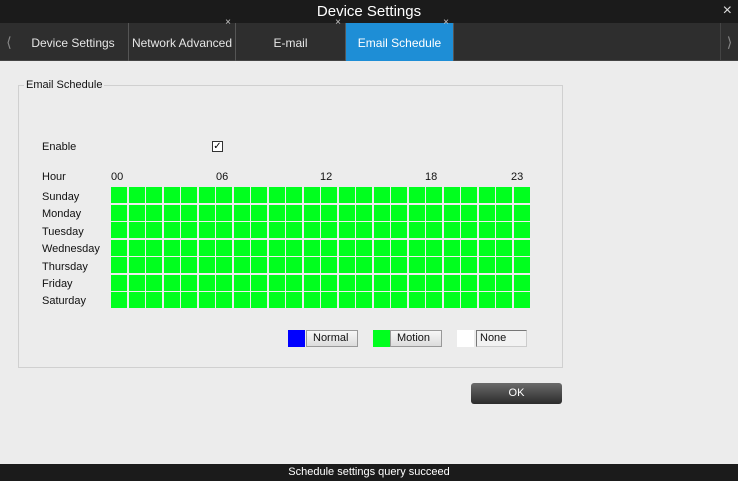  Describe the element at coordinates (381, 338) in the screenshot. I see `legend-swatch-motion` at that location.